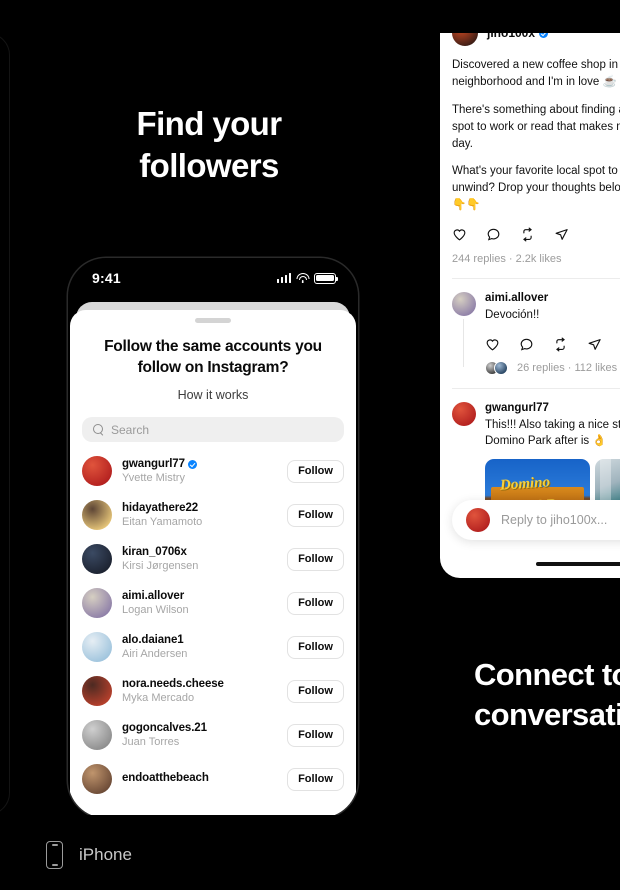 This screenshot has height=890, width=620. I want to click on iphone-device-icon, so click(54, 855).